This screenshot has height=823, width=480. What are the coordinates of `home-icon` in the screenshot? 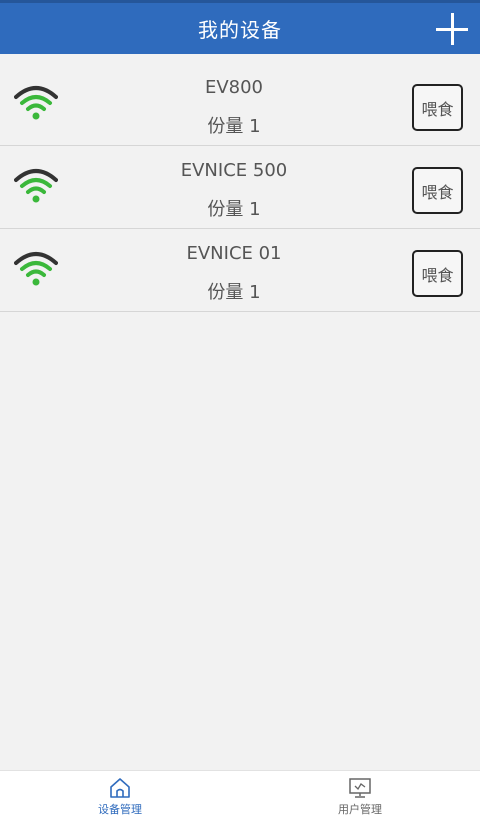 It's located at (120, 788).